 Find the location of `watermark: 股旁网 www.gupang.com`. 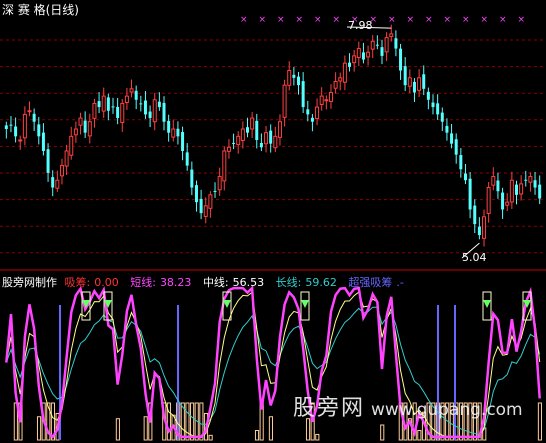

watermark: 股旁网 www.gupang.com is located at coordinates (408, 406).